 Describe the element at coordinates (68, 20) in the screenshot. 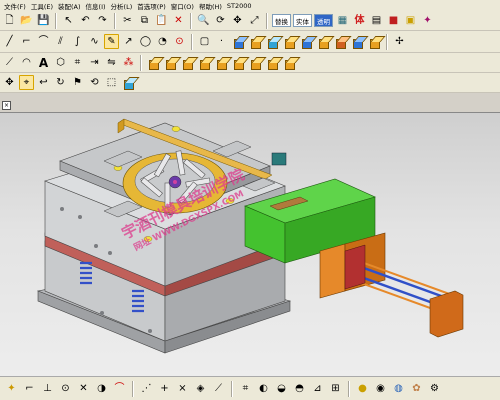

I see `select-arrow-icon: ↖` at that location.